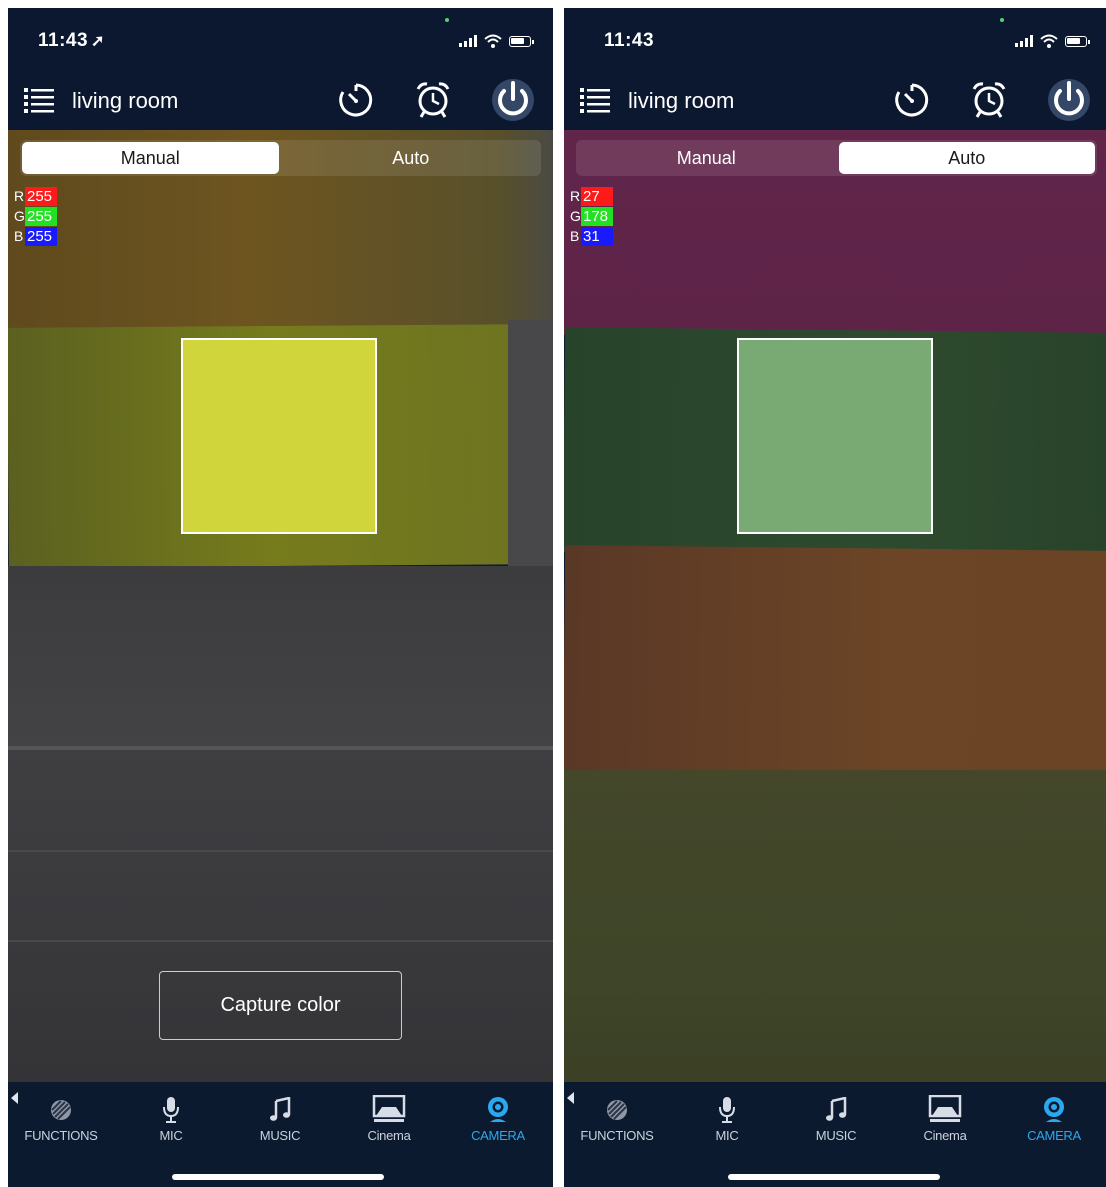 This screenshot has width=1106, height=1187. Describe the element at coordinates (63, 40) in the screenshot. I see `time-text: 11:43` at that location.